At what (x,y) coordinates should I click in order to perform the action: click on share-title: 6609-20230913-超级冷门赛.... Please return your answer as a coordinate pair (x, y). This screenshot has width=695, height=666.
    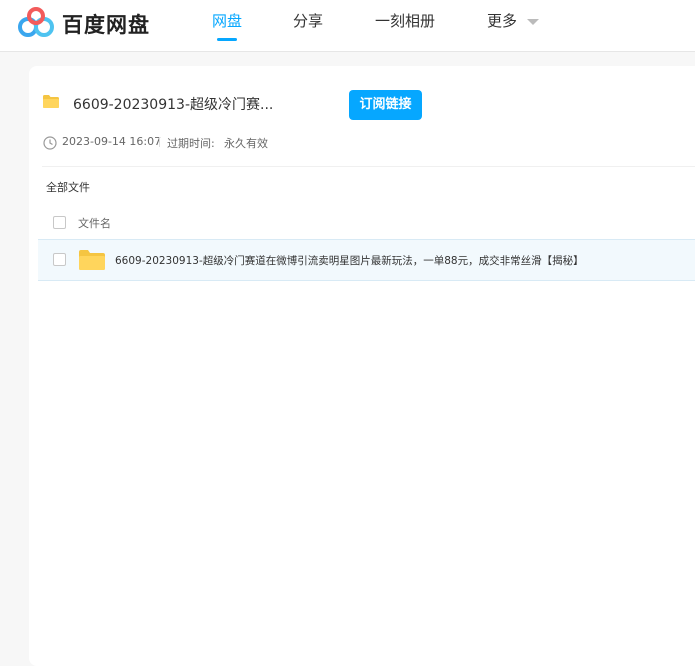
    Looking at the image, I should click on (173, 105).